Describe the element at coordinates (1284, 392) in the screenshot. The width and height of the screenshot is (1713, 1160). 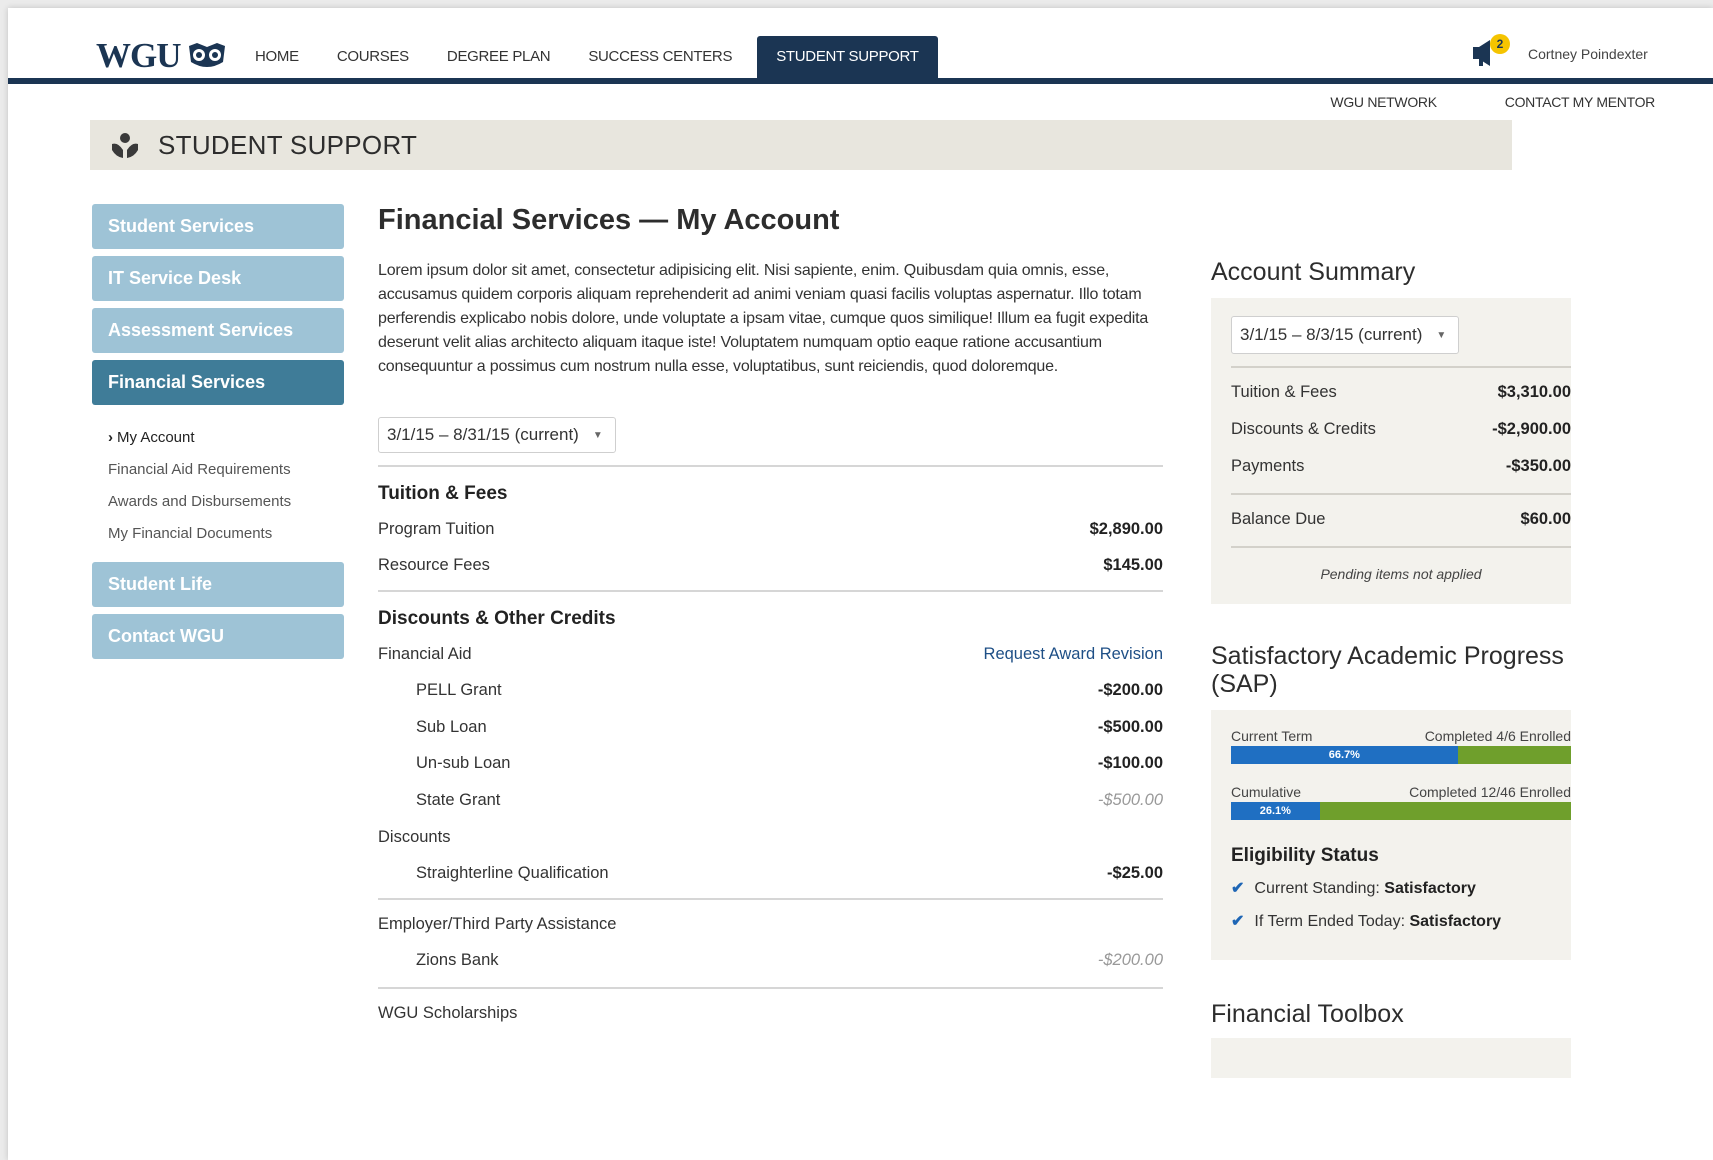
I see `summary-label: Tuition & Fees` at that location.